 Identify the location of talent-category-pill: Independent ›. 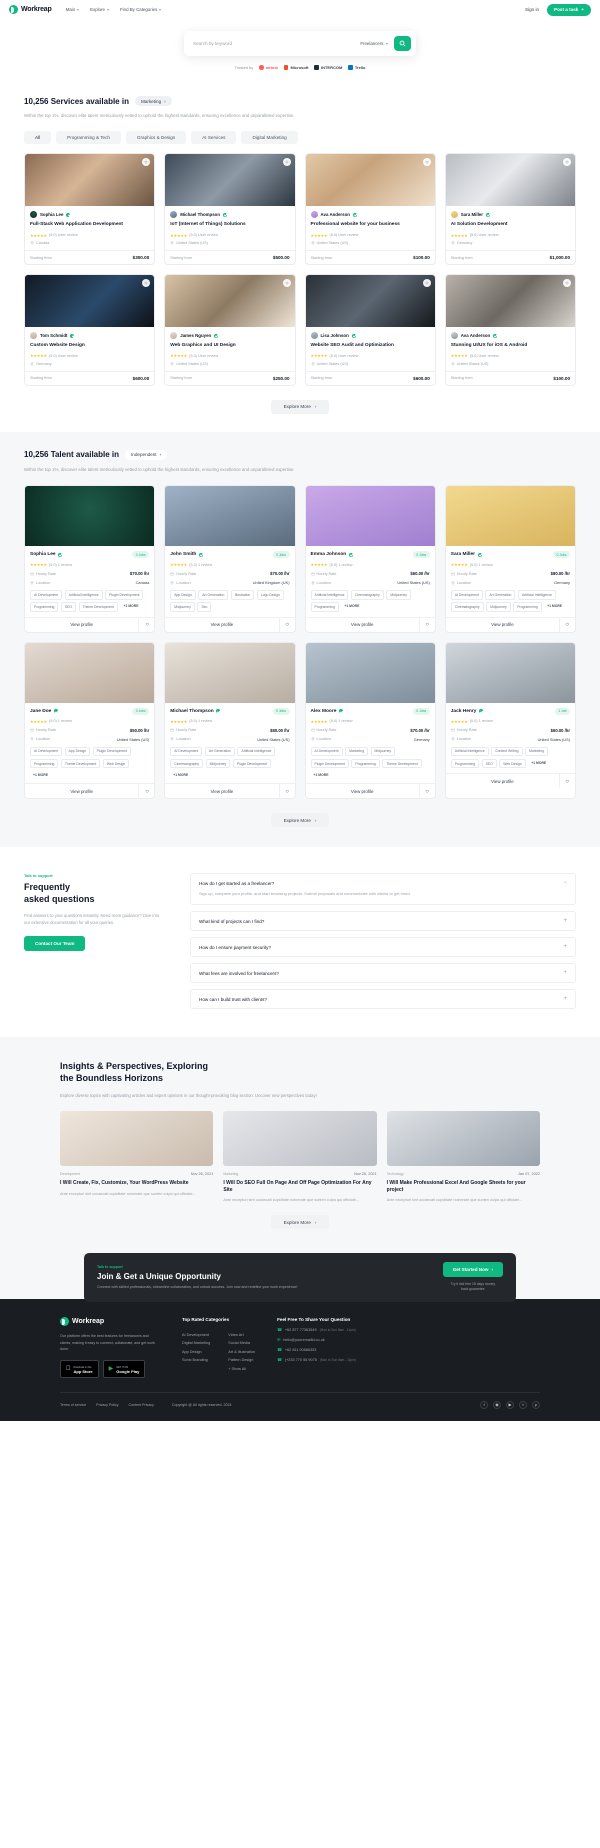
(146, 454).